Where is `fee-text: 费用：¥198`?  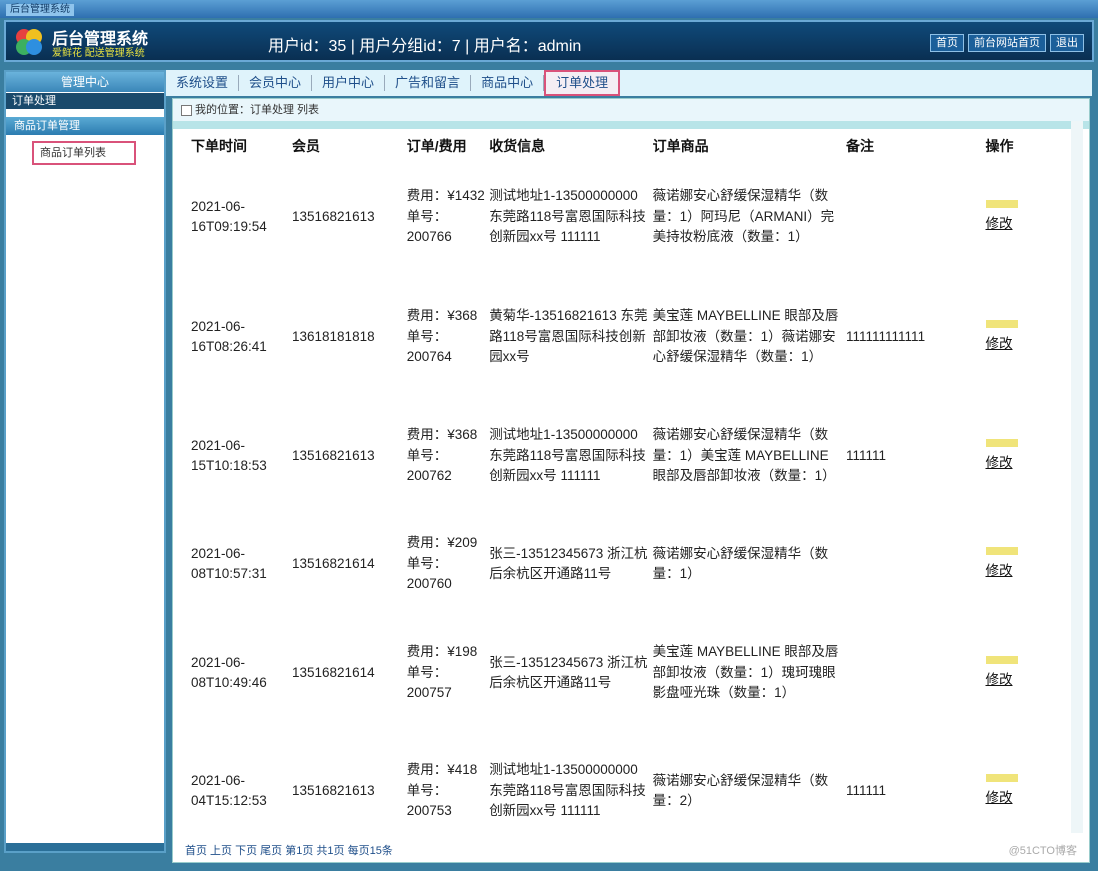 fee-text: 费用：¥198 is located at coordinates (442, 652).